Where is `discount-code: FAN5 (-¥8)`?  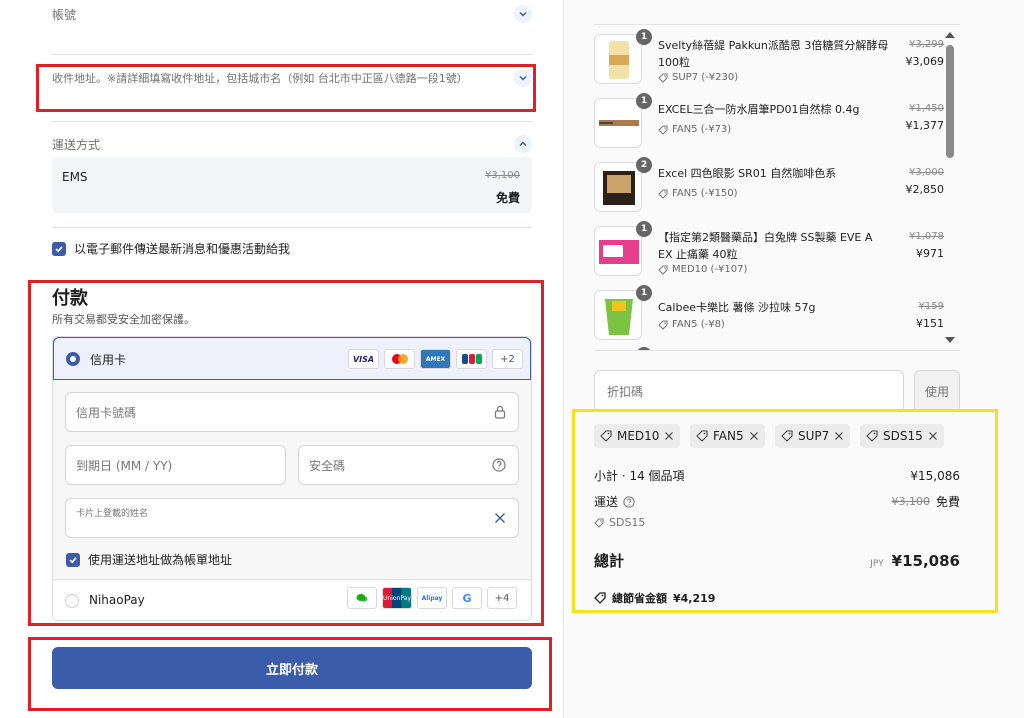 discount-code: FAN5 (-¥8) is located at coordinates (698, 324).